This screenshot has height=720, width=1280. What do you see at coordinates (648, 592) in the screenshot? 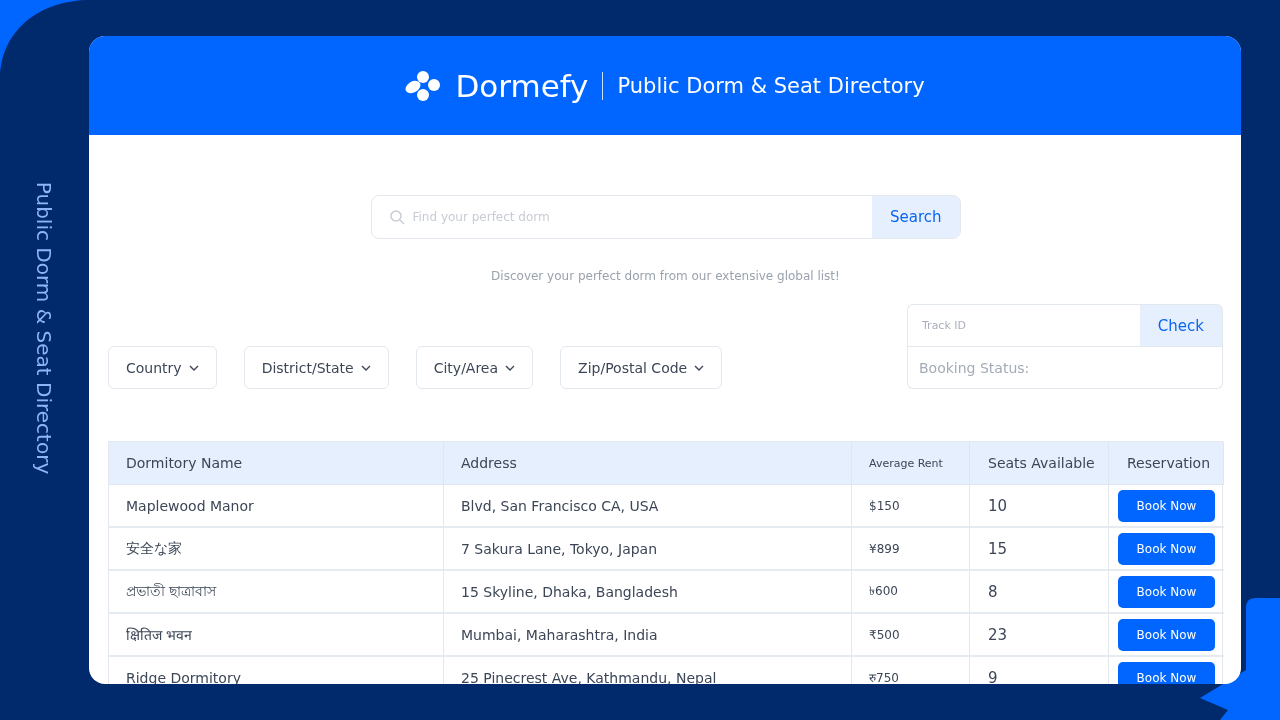
I see `table-cell: 15 Skyline, Dhaka, Bangladesh` at bounding box center [648, 592].